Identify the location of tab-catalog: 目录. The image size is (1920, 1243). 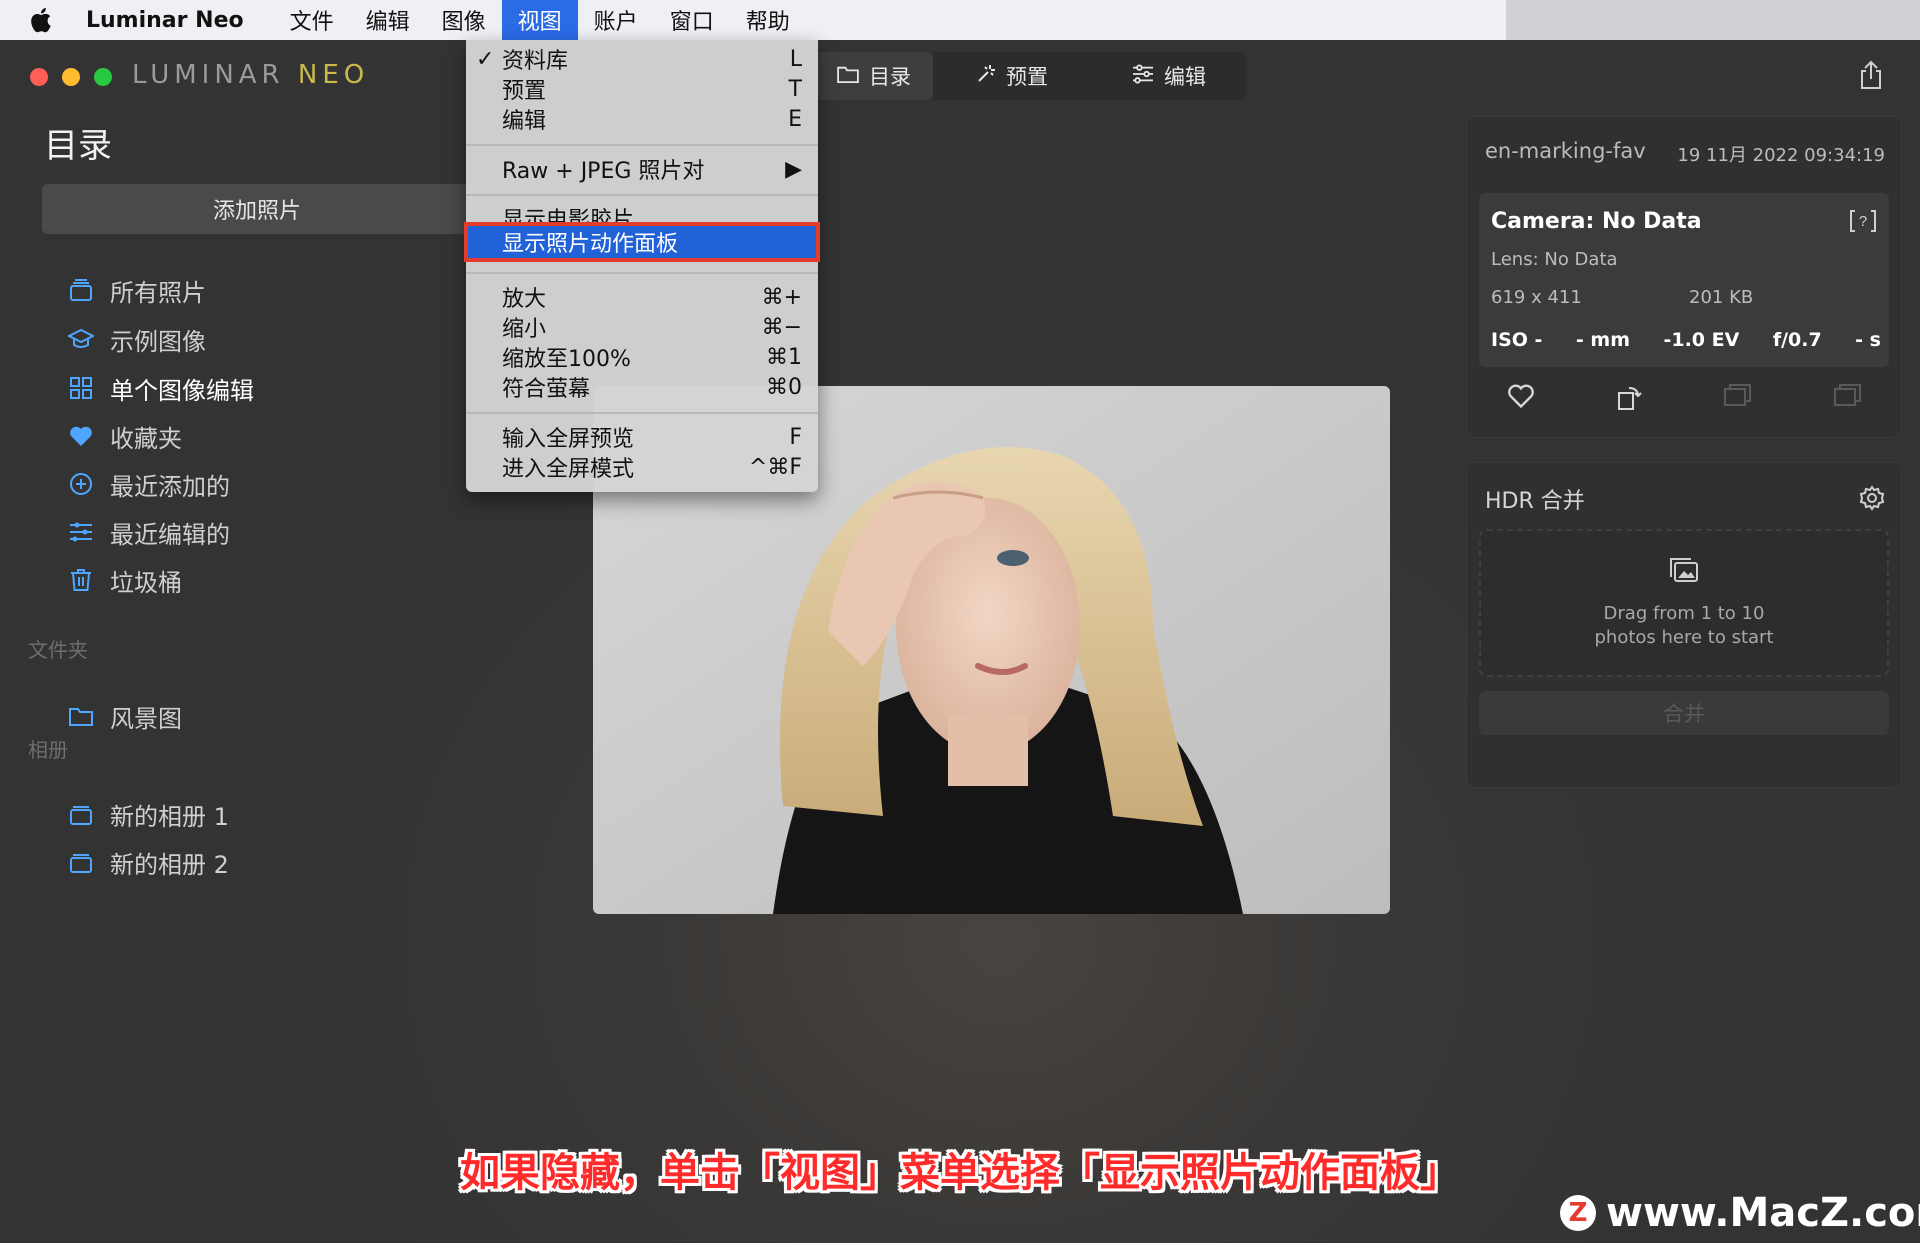
(874, 76).